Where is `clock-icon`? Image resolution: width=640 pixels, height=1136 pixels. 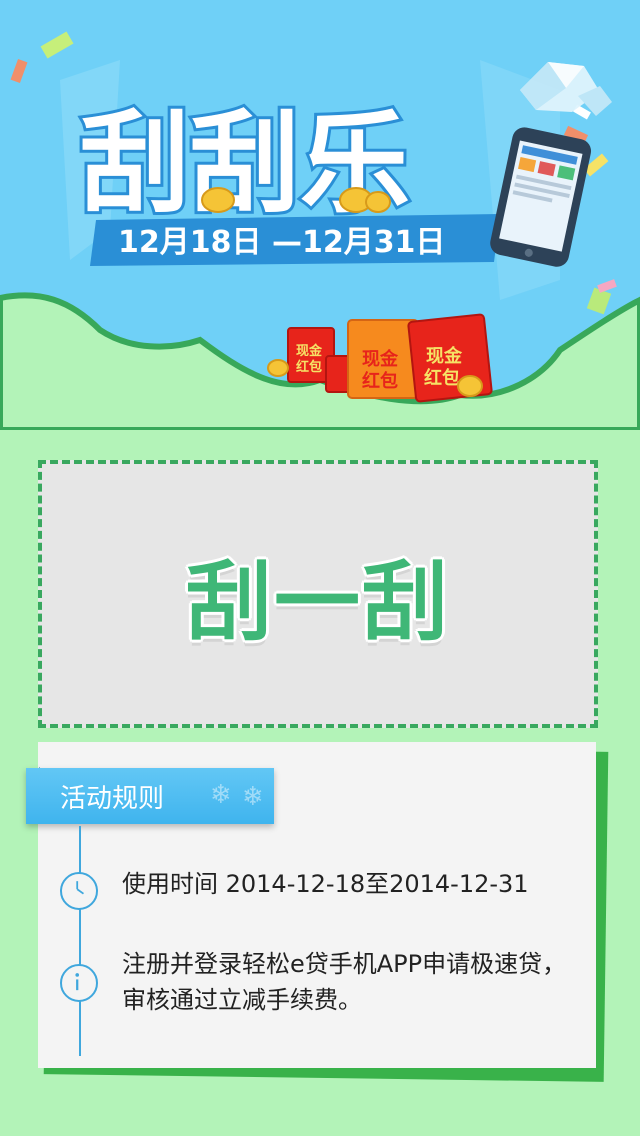 clock-icon is located at coordinates (79, 891).